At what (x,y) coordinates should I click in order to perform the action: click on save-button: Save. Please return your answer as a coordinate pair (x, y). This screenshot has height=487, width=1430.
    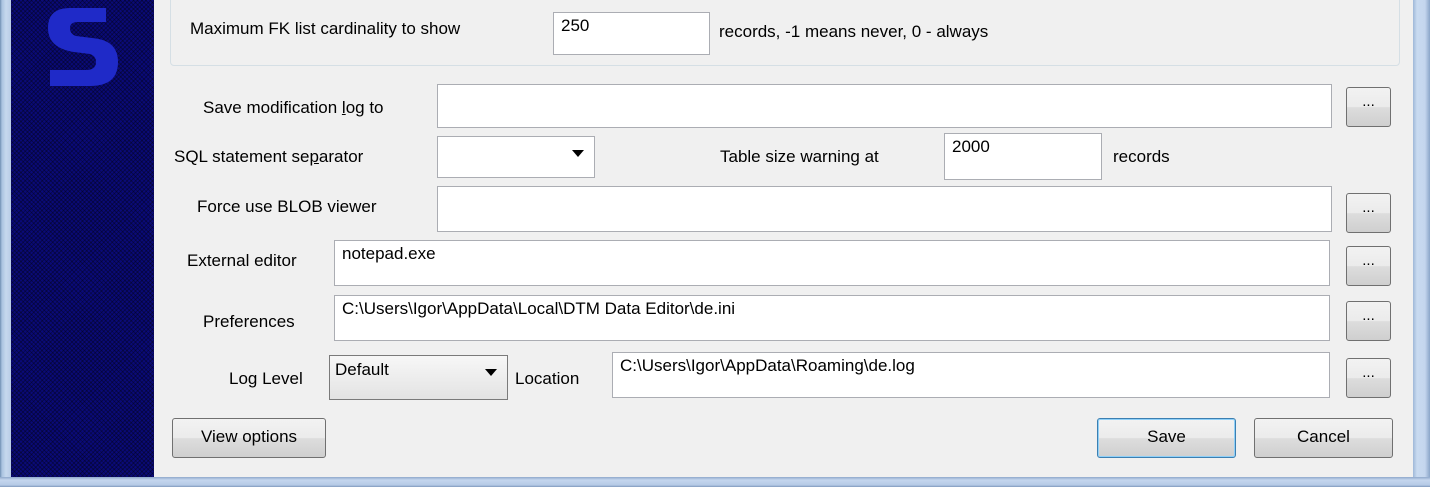
    Looking at the image, I should click on (1166, 438).